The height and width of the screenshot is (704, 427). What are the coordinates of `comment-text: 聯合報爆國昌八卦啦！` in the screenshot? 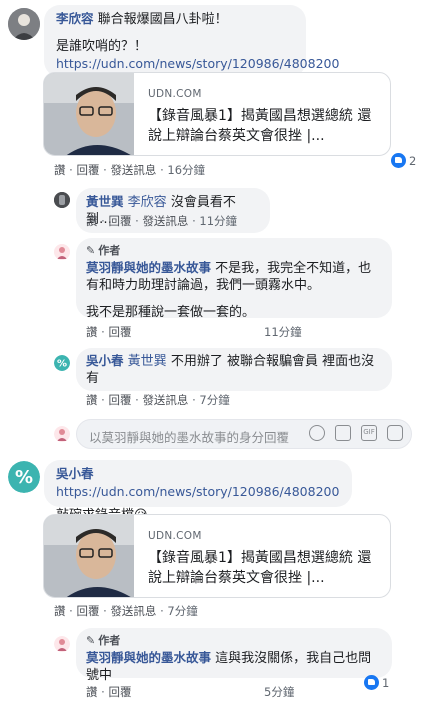 It's located at (162, 19).